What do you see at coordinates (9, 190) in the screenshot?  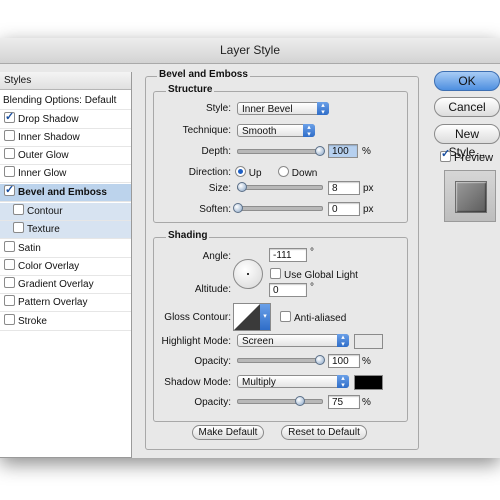 I see `bevel-emboss-checkbox` at bounding box center [9, 190].